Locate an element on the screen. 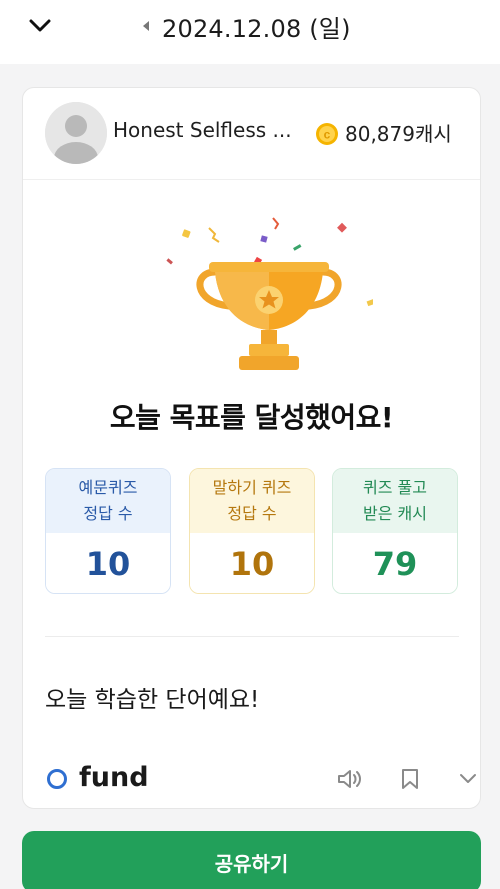  stat-value: 79 is located at coordinates (395, 563).